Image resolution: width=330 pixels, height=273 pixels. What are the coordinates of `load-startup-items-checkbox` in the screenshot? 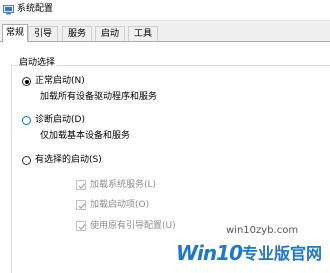 It's located at (81, 205).